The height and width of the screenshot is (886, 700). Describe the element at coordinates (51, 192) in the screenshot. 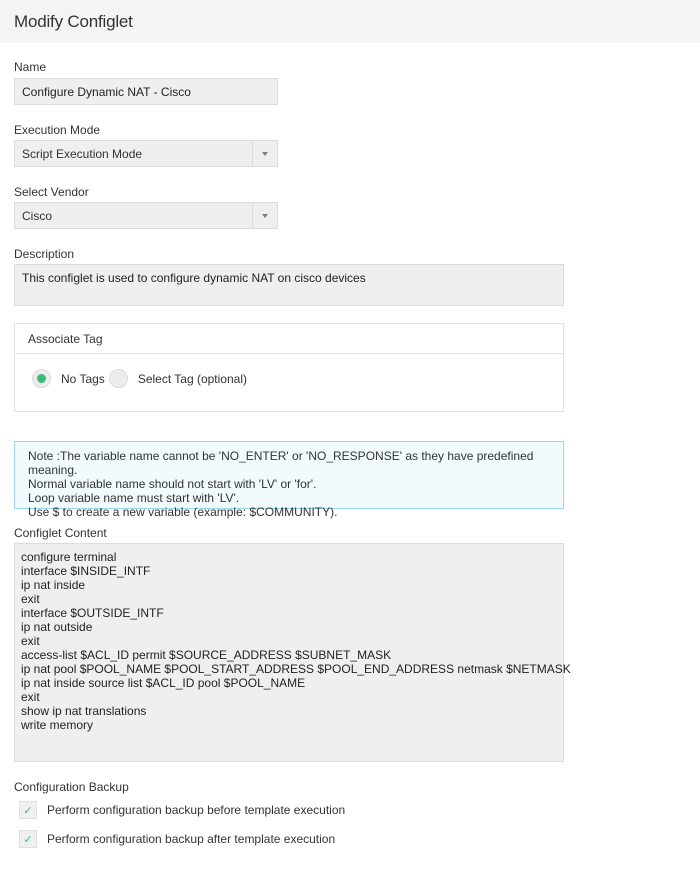

I see `vendor-label: Select Vendor` at that location.